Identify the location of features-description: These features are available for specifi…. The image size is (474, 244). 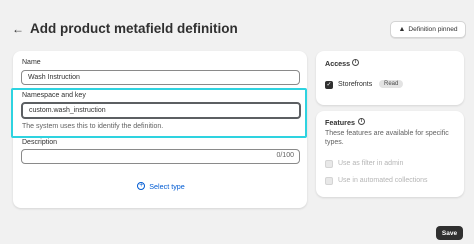
(387, 138).